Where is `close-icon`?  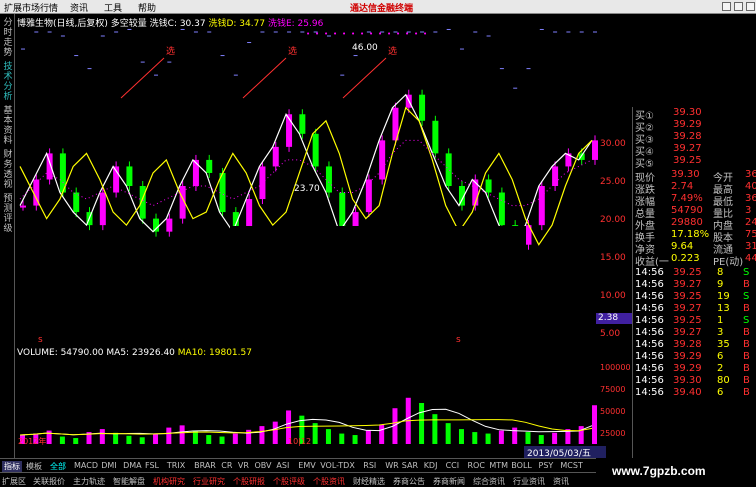 close-icon is located at coordinates (750, 6).